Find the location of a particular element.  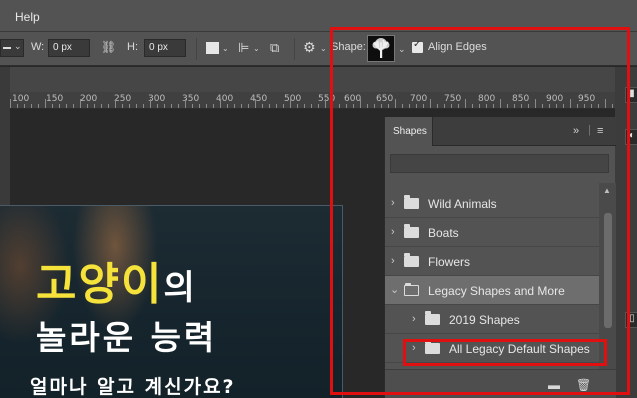

path-arrangement-icon: ⧉ is located at coordinates (274, 48).